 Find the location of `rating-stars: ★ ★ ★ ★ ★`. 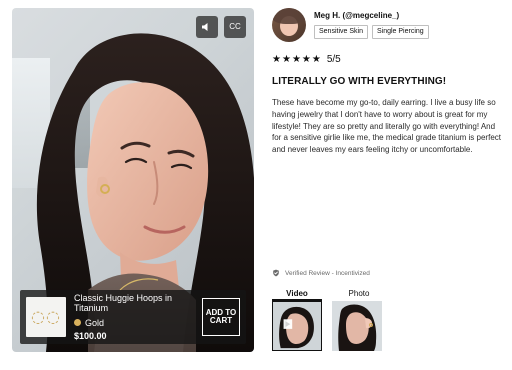

rating-stars: ★ ★ ★ ★ ★ is located at coordinates (296, 59).